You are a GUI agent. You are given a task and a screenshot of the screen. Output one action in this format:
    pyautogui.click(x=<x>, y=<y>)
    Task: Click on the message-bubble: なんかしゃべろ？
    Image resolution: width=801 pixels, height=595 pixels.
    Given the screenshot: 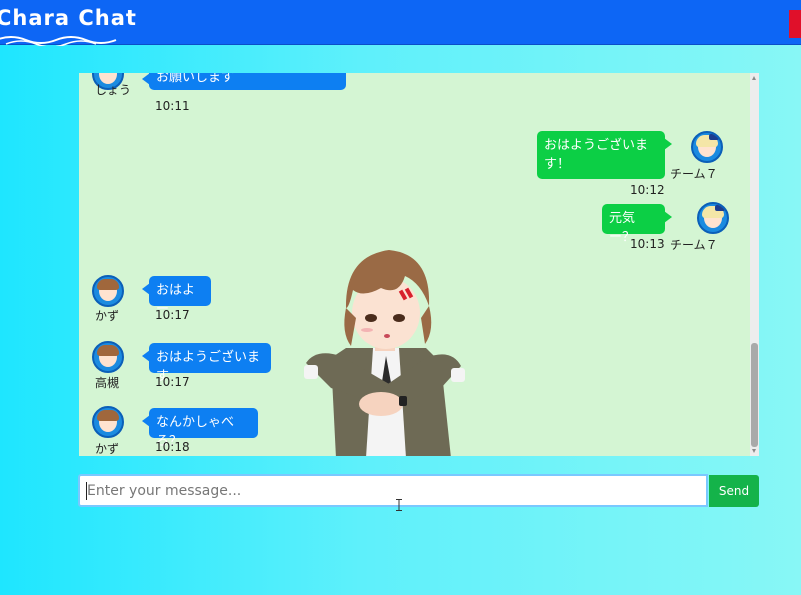 What is the action you would take?
    pyautogui.click(x=200, y=428)
    